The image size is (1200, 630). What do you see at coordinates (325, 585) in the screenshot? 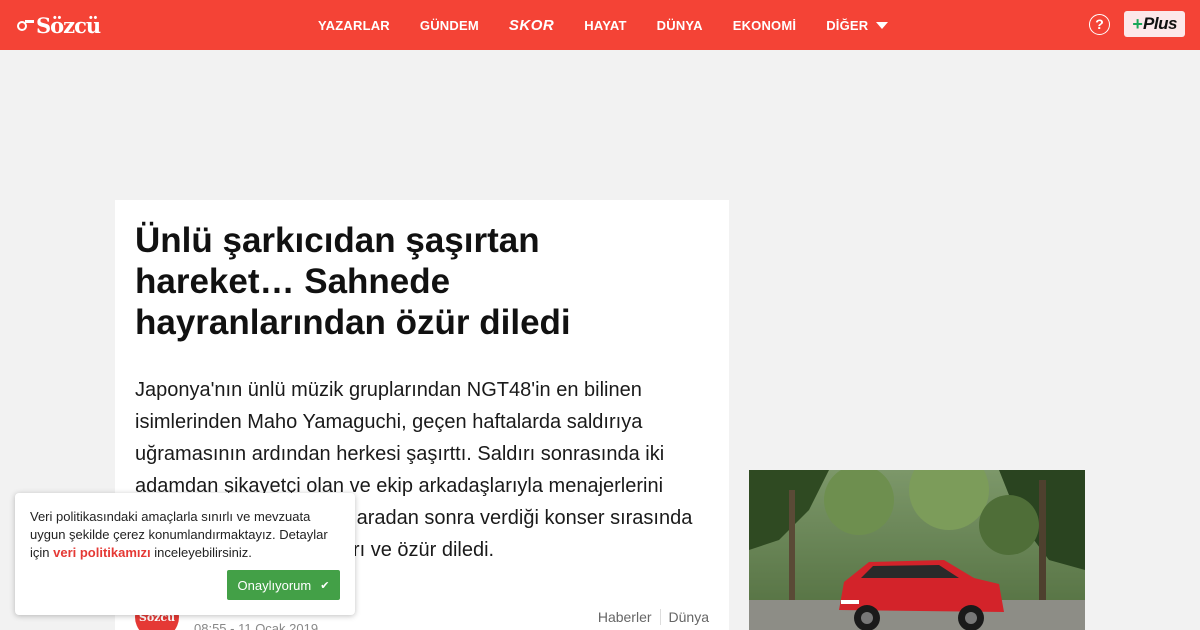
I see `check-icon: ✔` at bounding box center [325, 585].